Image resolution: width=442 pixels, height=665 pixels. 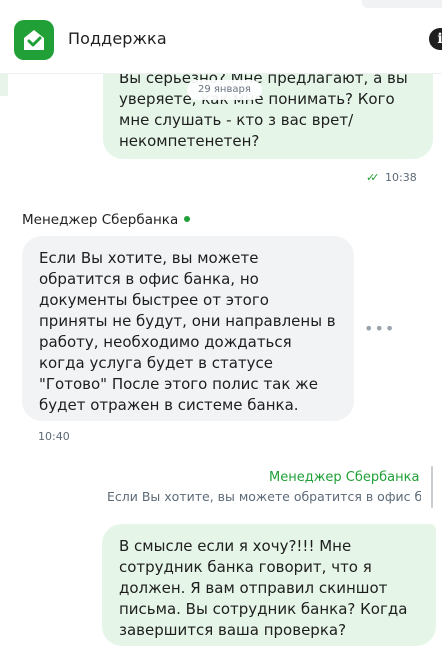 What do you see at coordinates (233, 630) in the screenshot?
I see `message-line: завершится ваша проверка?` at bounding box center [233, 630].